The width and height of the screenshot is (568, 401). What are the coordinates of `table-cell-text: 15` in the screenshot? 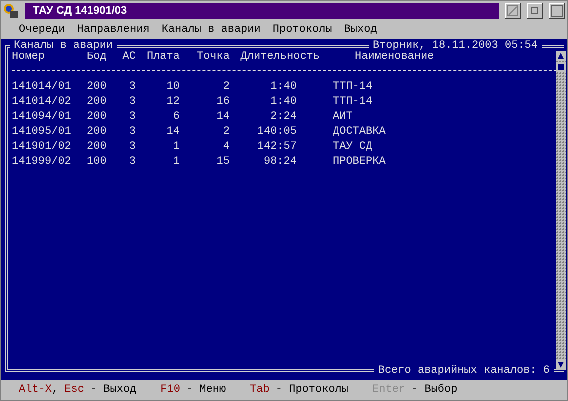 It's located at (223, 162).